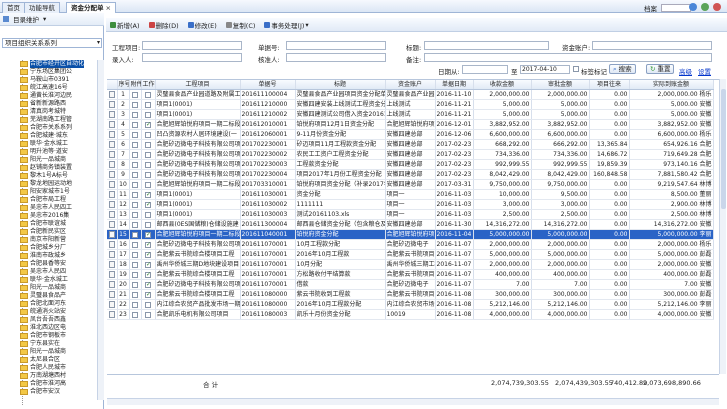  Describe the element at coordinates (164, 25) in the screenshot. I see `delete-button: 删除(D)` at that location.